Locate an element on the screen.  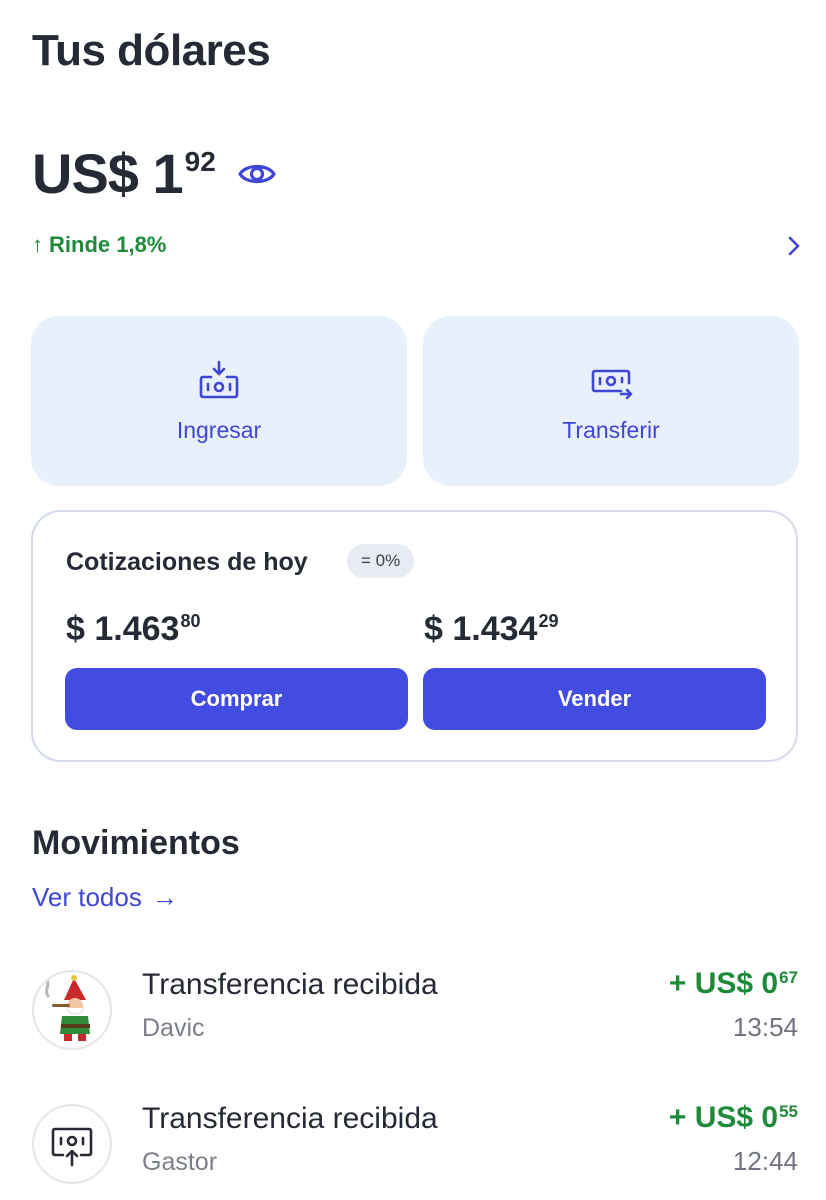
sell-price-integer: $ 1.434 is located at coordinates (481, 629).